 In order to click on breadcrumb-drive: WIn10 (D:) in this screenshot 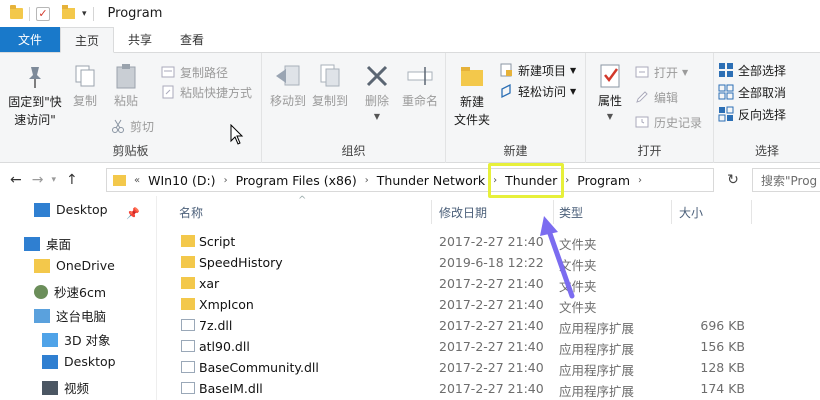, I will do `click(181, 180)`.